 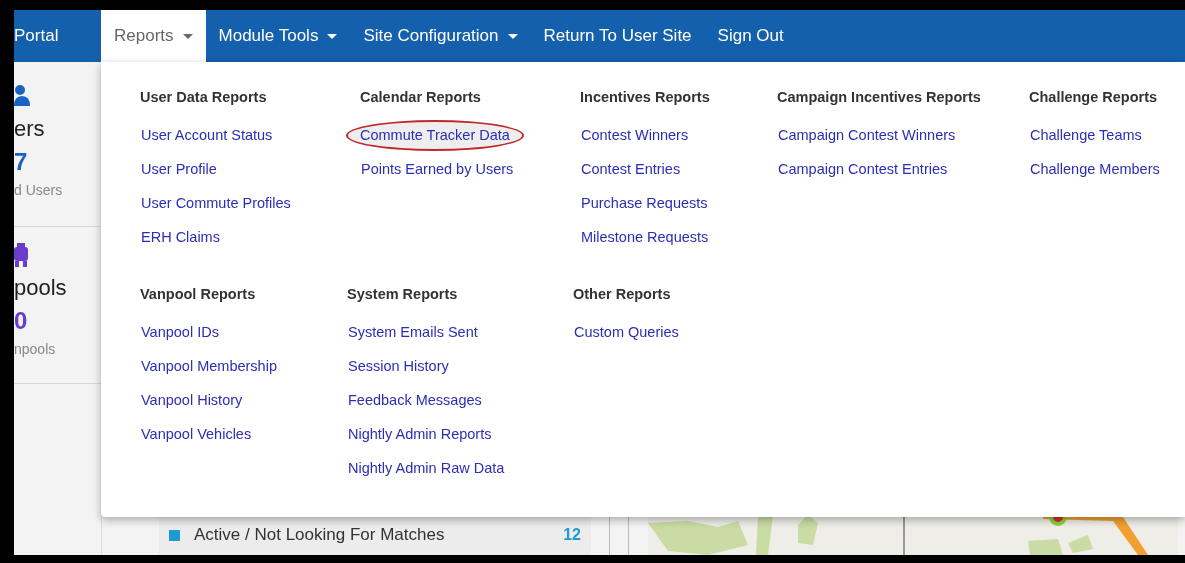 I want to click on menu-link: Custom Queries, so click(x=626, y=332).